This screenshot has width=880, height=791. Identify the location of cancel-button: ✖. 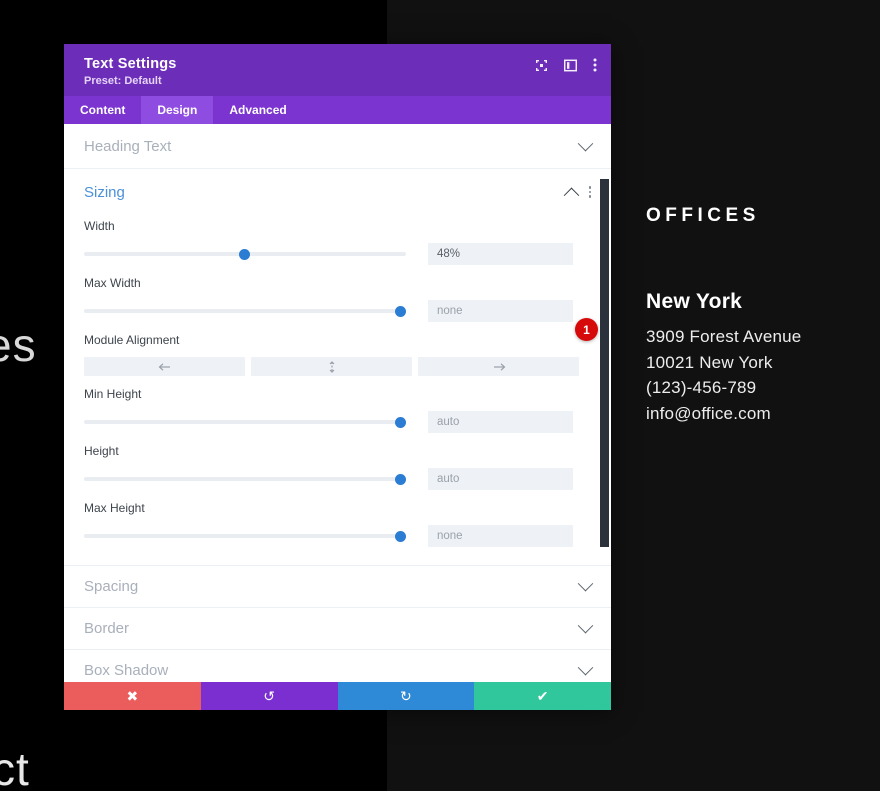
(132, 696).